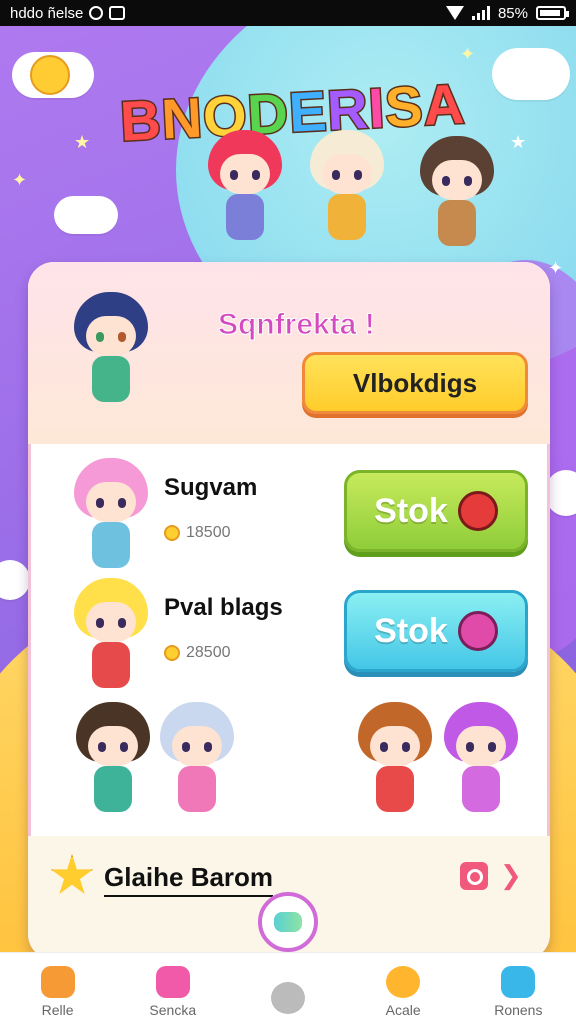 This screenshot has height=1024, width=576. Describe the element at coordinates (96, 13) in the screenshot. I see `clock-icon` at that location.